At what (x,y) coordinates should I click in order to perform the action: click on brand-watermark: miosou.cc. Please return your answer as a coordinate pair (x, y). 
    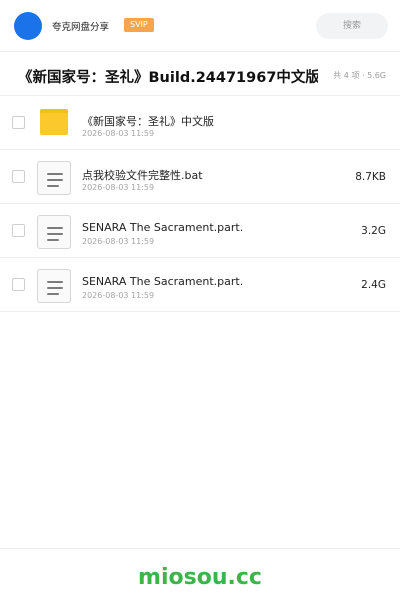
    Looking at the image, I should click on (200, 577).